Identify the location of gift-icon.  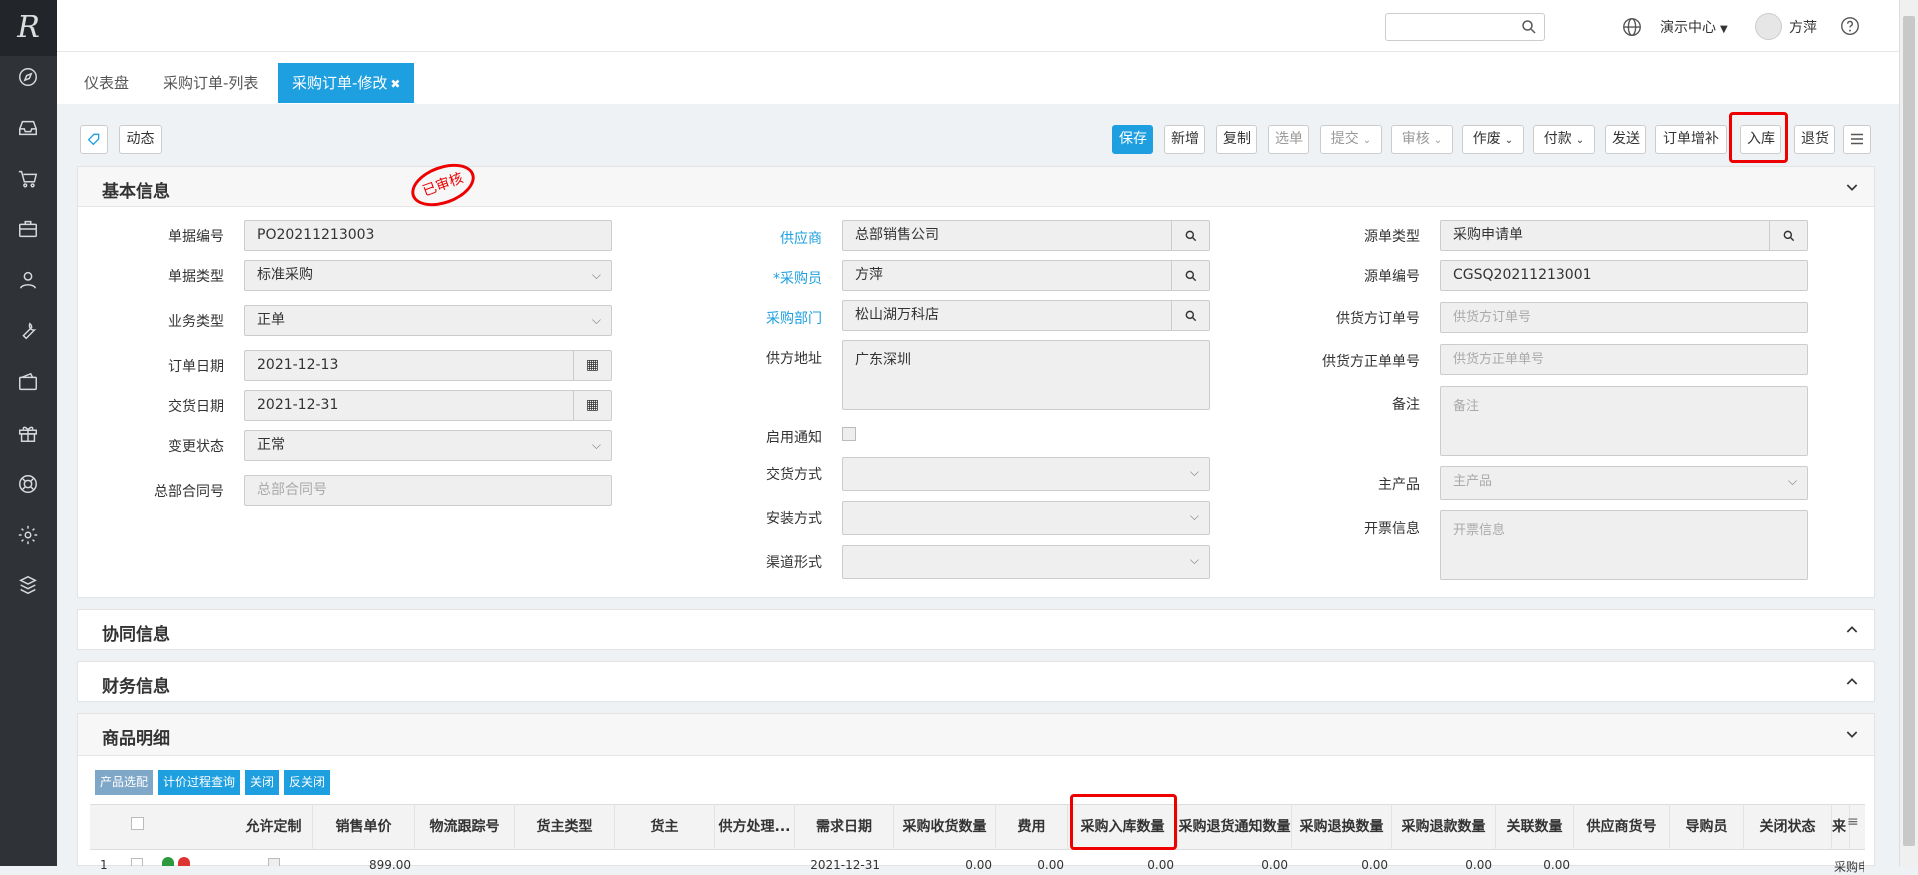
(28, 433).